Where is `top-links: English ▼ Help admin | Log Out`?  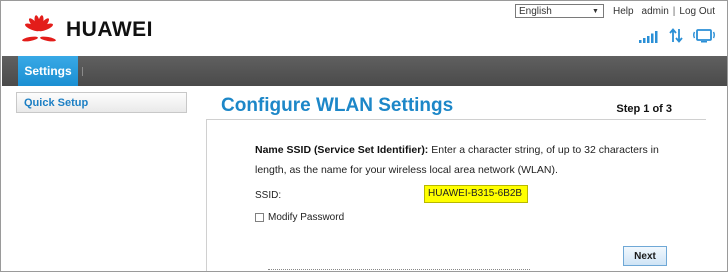 top-links: English ▼ Help admin | Log Out is located at coordinates (616, 11).